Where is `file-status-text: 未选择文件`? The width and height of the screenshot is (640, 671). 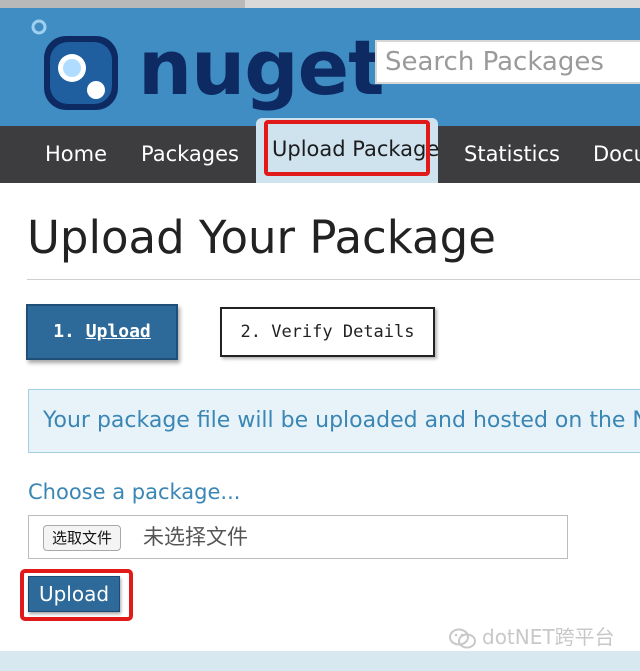
file-status-text: 未选择文件 is located at coordinates (195, 537).